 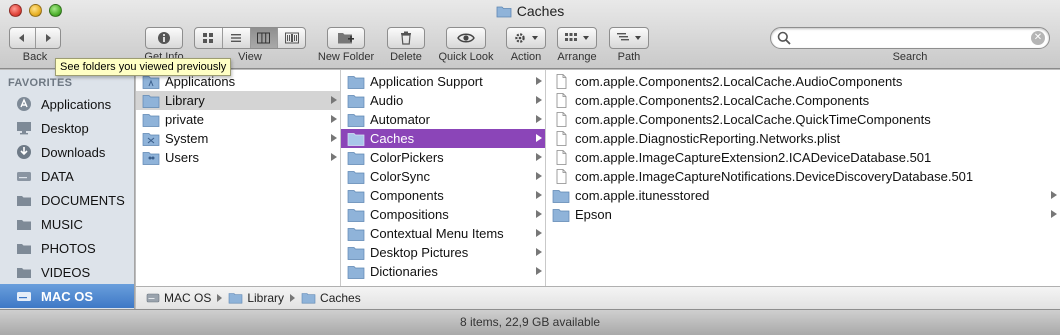 What do you see at coordinates (35, 57) in the screenshot?
I see `back-label: Back` at bounding box center [35, 57].